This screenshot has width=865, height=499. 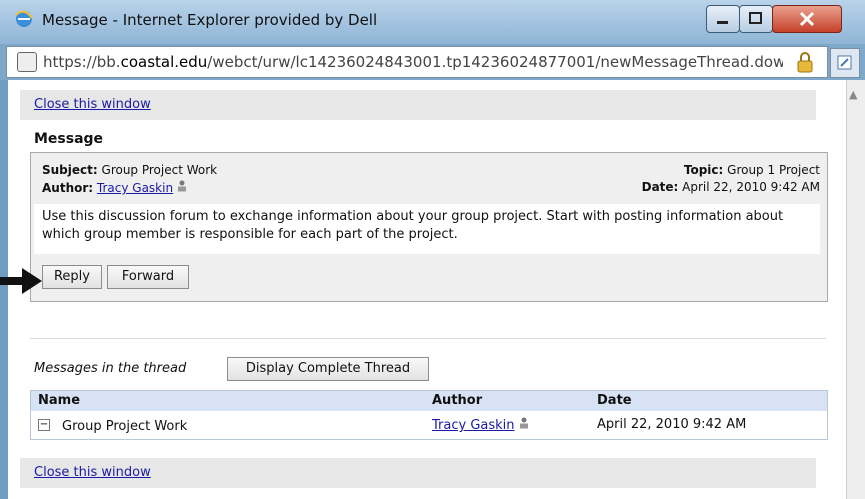 I want to click on site-favicon-icon, so click(x=27, y=62).